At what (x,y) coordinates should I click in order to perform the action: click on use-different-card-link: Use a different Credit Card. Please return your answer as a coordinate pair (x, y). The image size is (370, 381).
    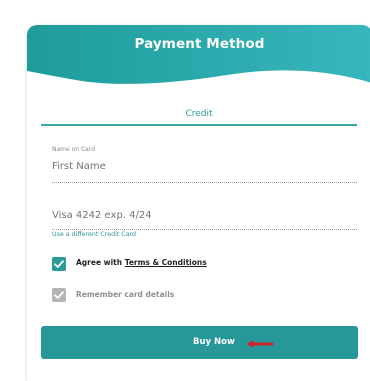
    Looking at the image, I should click on (94, 234).